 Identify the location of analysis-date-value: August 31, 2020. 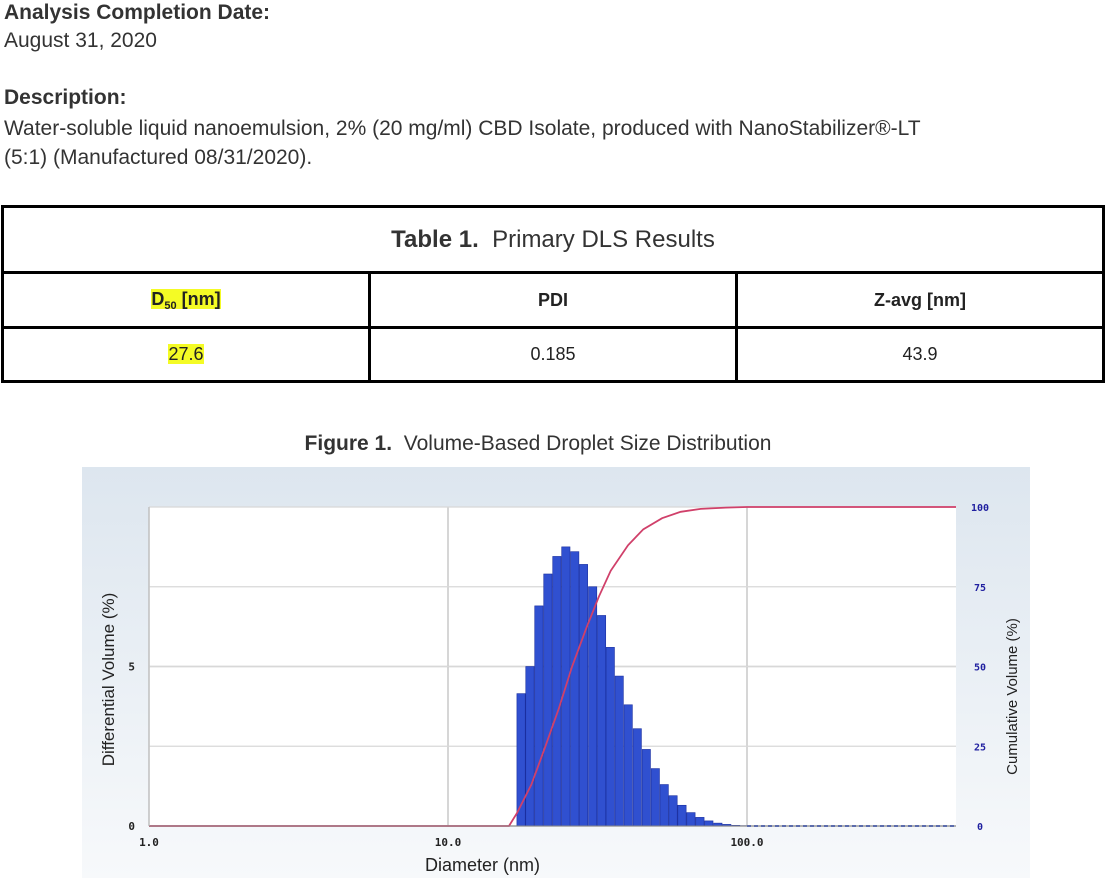
(80, 40).